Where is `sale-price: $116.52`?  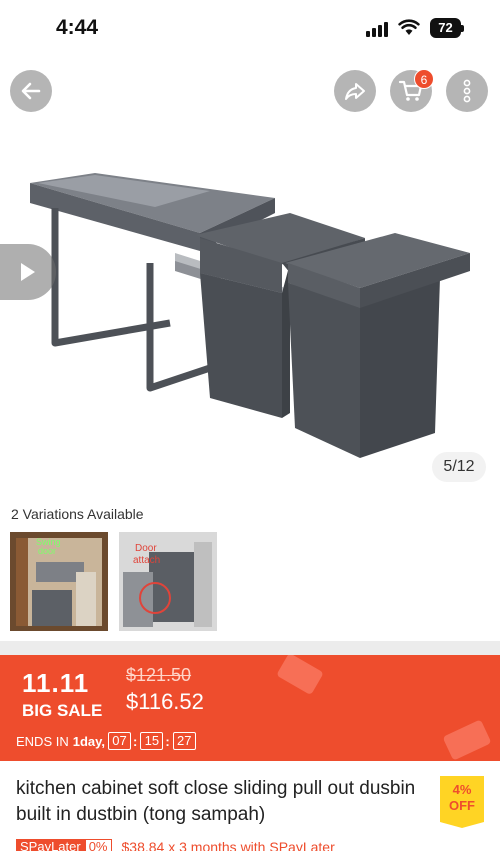 sale-price: $116.52 is located at coordinates (165, 701).